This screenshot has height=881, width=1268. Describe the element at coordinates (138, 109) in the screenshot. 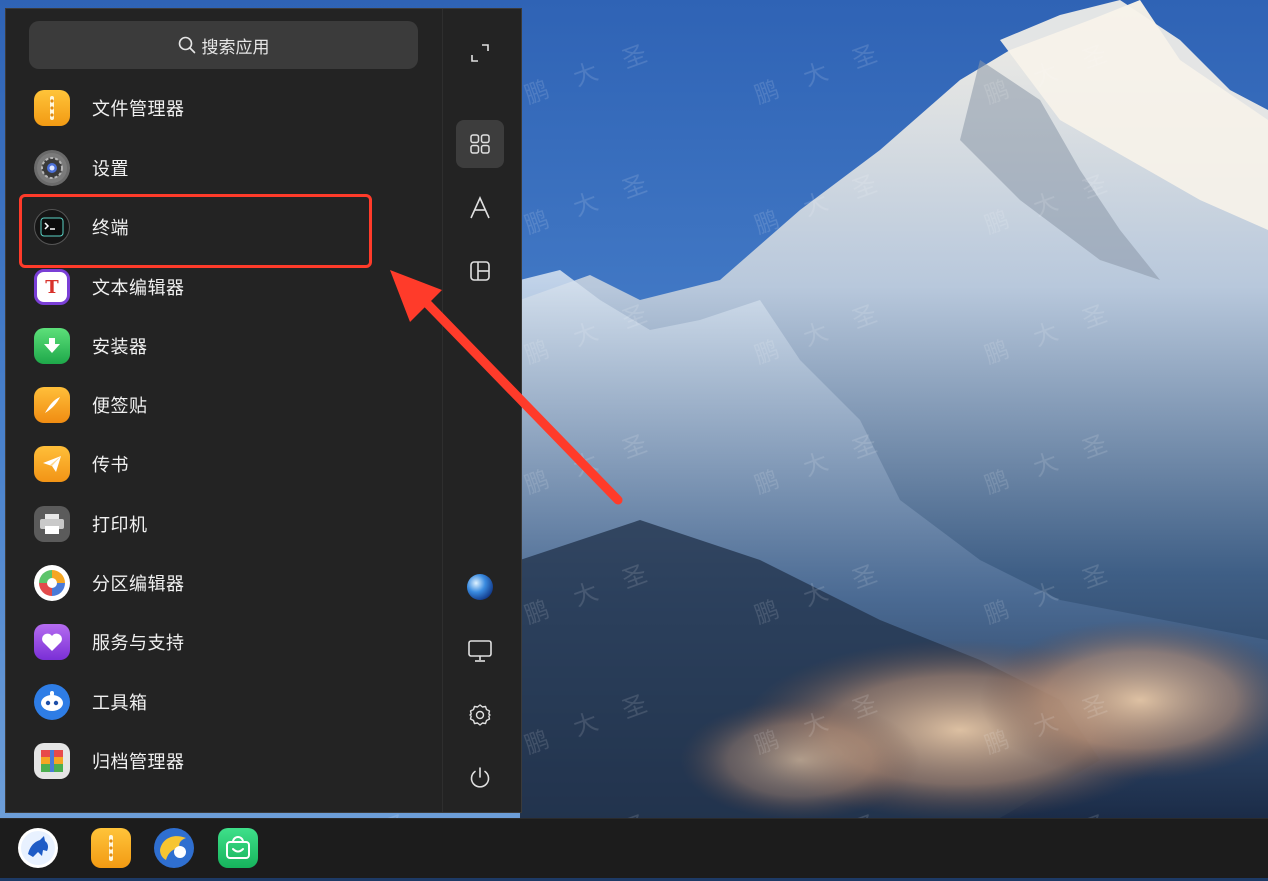

I see `app-label: 文件管理器` at that location.